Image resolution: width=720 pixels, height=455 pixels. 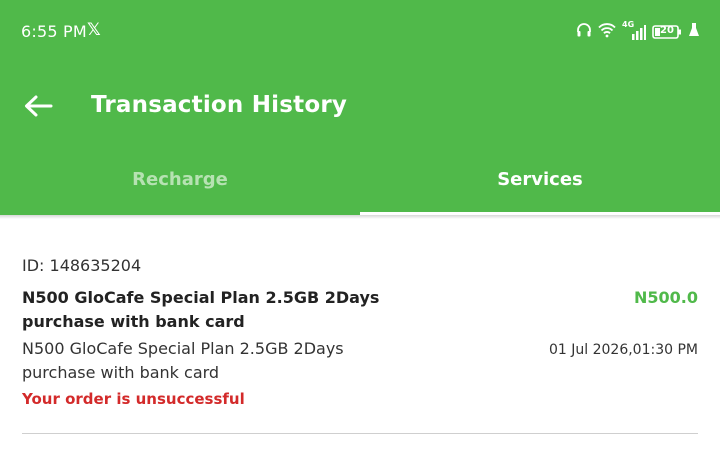 I want to click on tab-recharge-label: Recharge, so click(x=180, y=179).